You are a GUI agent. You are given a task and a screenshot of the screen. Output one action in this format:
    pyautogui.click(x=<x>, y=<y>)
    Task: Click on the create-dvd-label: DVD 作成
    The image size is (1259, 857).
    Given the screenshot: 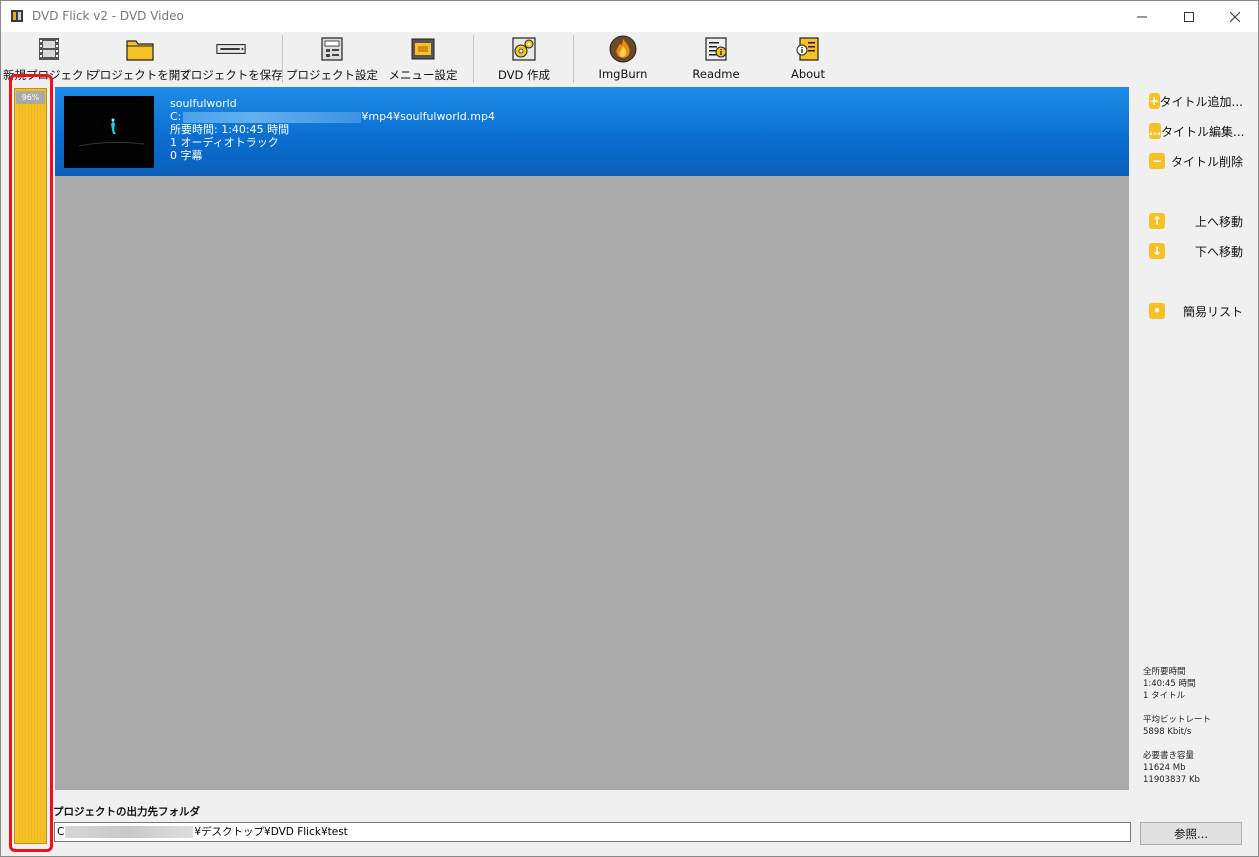 What is the action you would take?
    pyautogui.click(x=524, y=75)
    